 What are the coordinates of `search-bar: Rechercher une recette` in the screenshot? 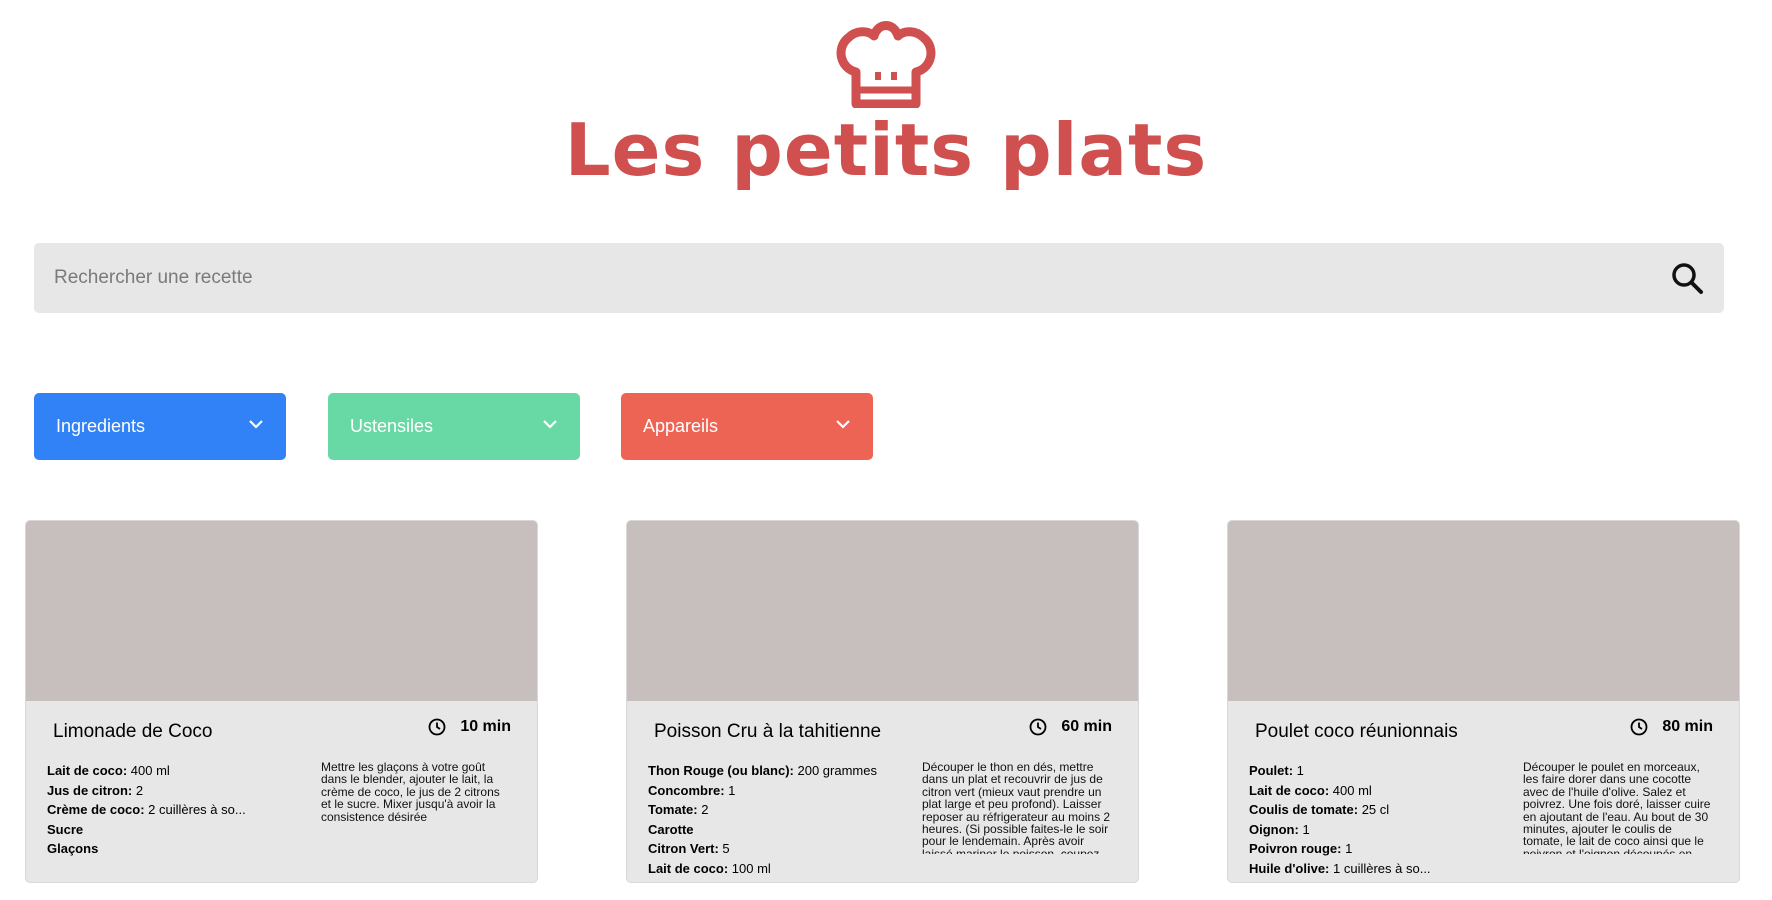 It's located at (879, 278).